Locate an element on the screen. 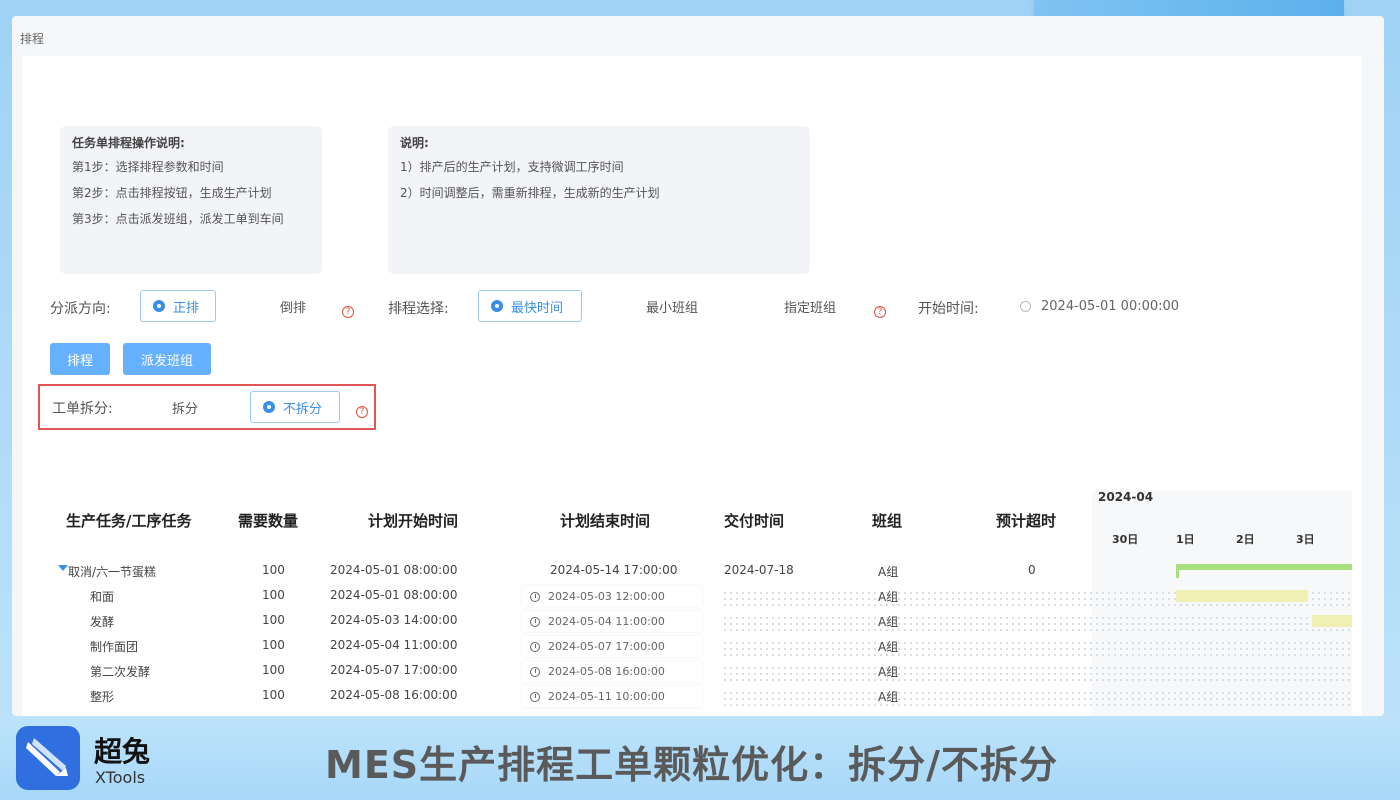 The width and height of the screenshot is (1400, 800). bottom-banner: 超兔 XTools MES生产排程工单颗粒优化：拆分/不拆分 is located at coordinates (700, 758).